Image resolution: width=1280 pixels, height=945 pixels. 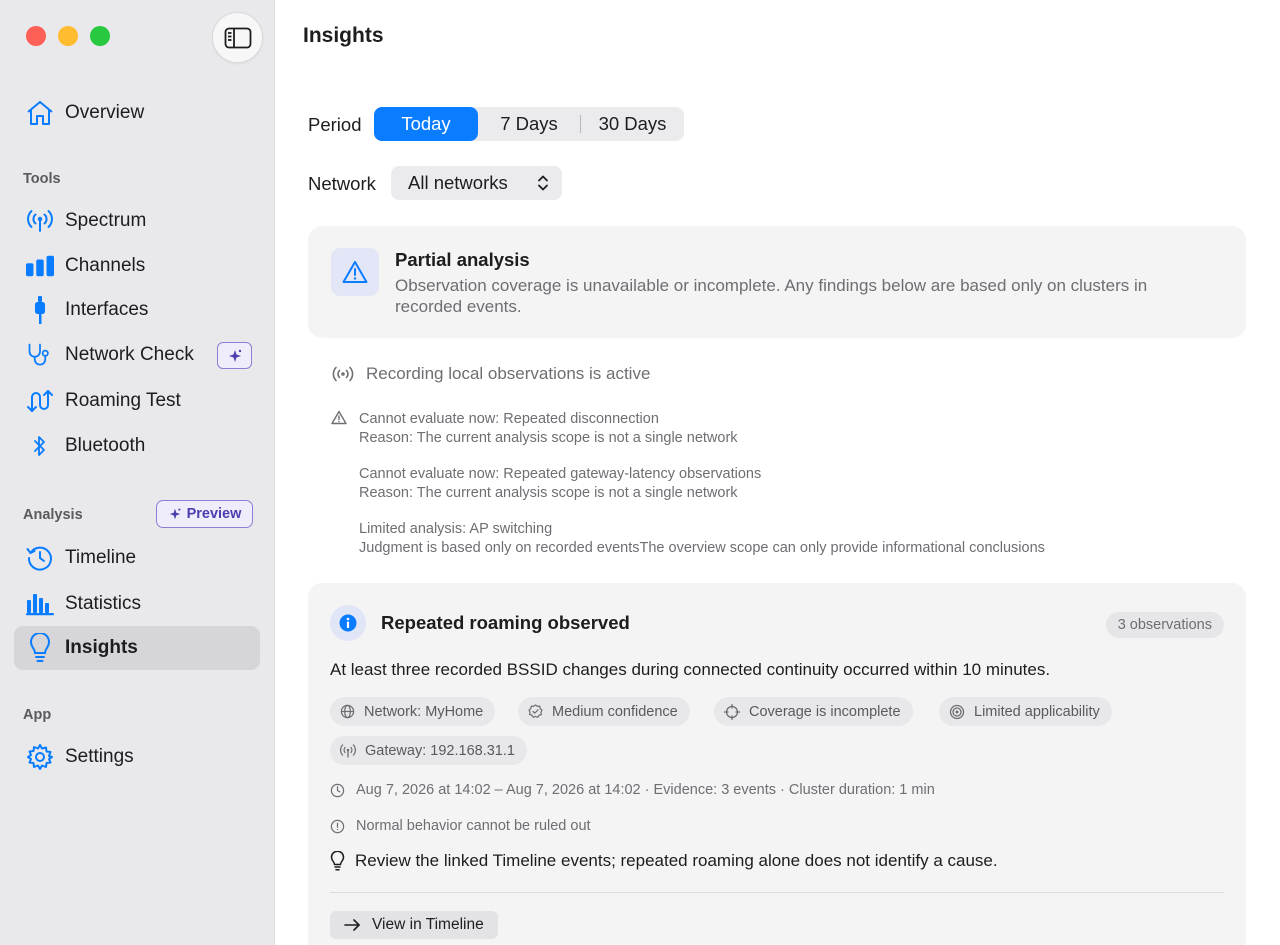 What do you see at coordinates (348, 623) in the screenshot?
I see `info-icon` at bounding box center [348, 623].